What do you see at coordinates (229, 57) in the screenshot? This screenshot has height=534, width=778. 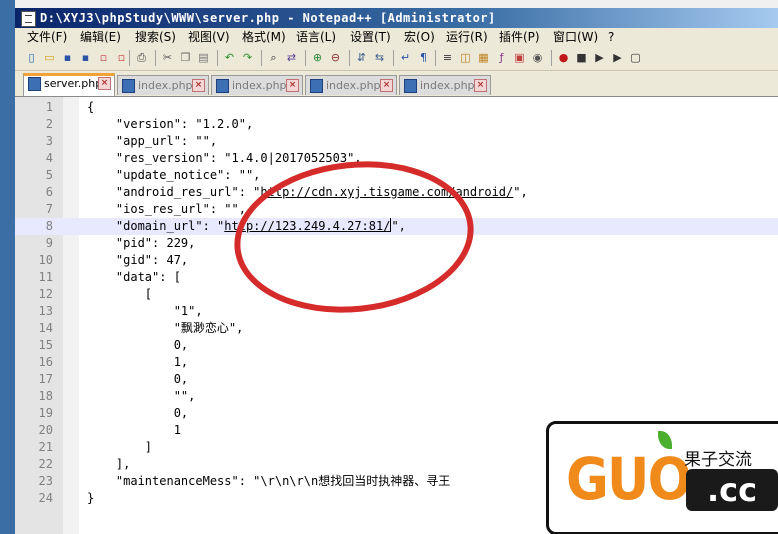 I see `undo-icon: ↶` at bounding box center [229, 57].